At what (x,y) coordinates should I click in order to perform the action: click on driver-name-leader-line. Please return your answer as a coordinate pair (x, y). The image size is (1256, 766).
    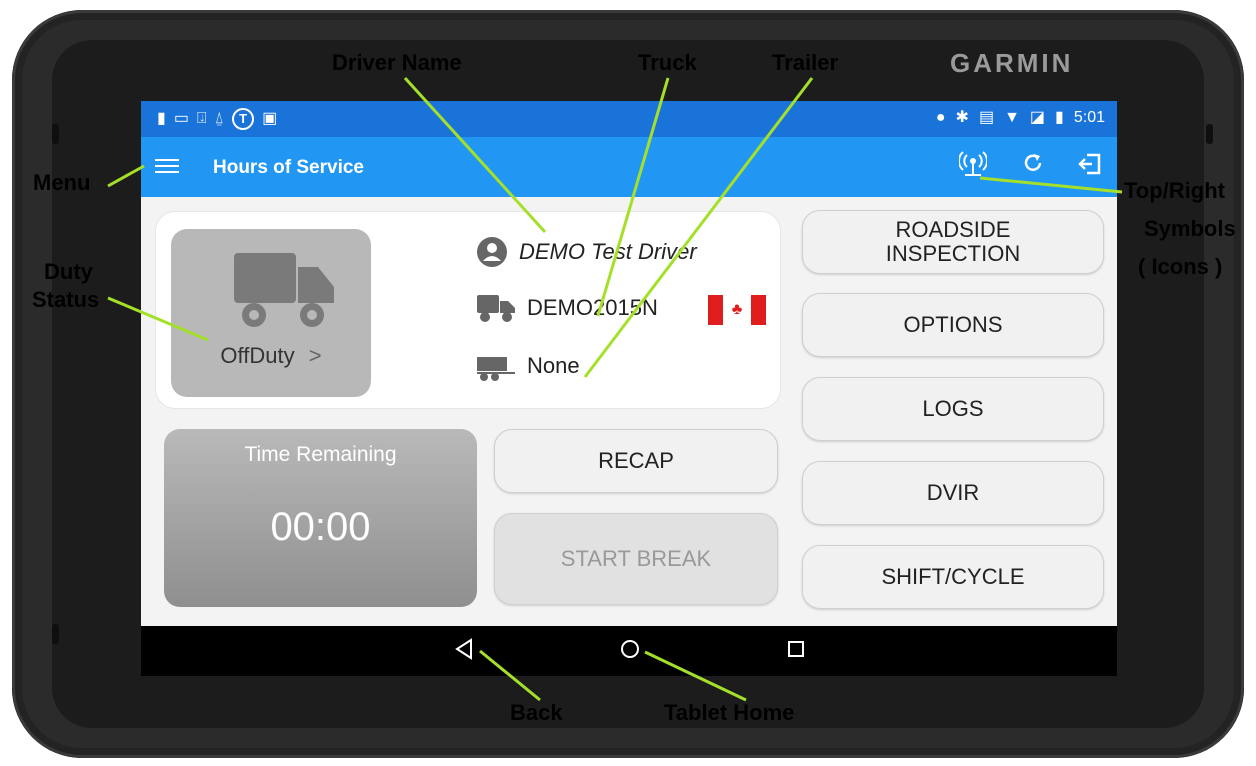
    Looking at the image, I should click on (475, 155).